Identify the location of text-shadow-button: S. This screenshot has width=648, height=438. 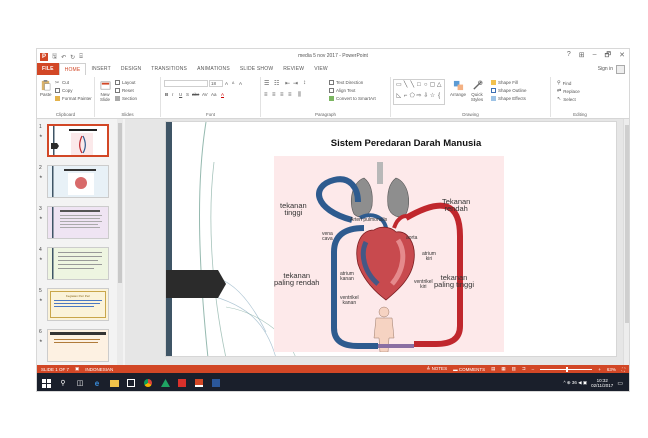
(187, 94).